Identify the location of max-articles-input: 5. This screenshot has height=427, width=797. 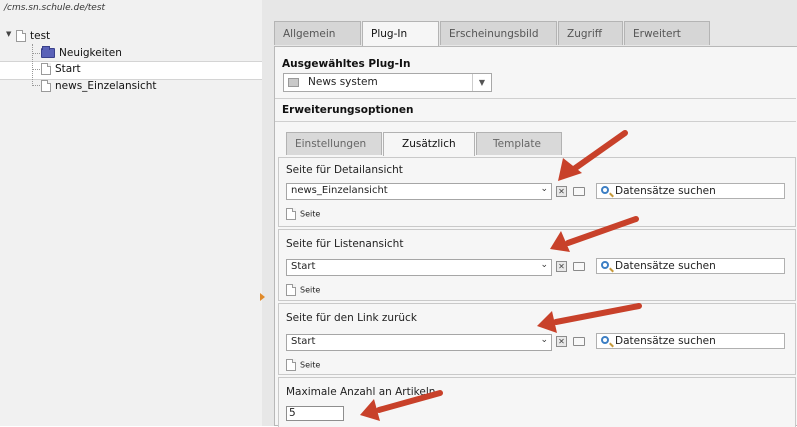
(315, 413).